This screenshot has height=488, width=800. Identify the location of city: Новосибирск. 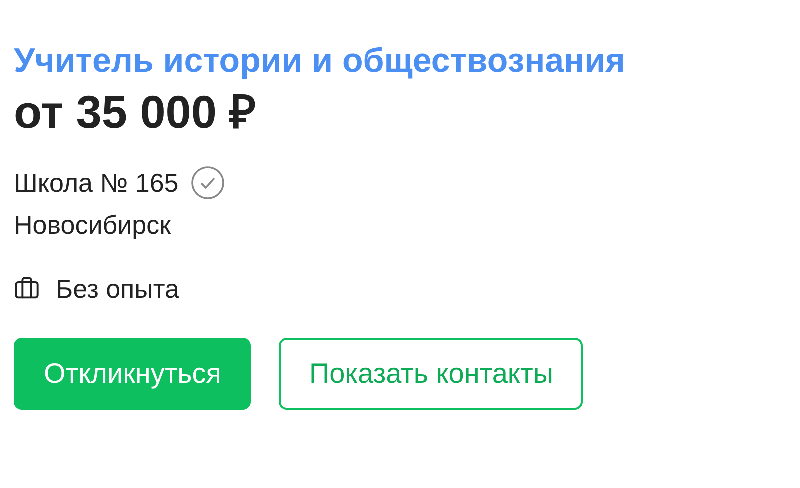
(93, 225).